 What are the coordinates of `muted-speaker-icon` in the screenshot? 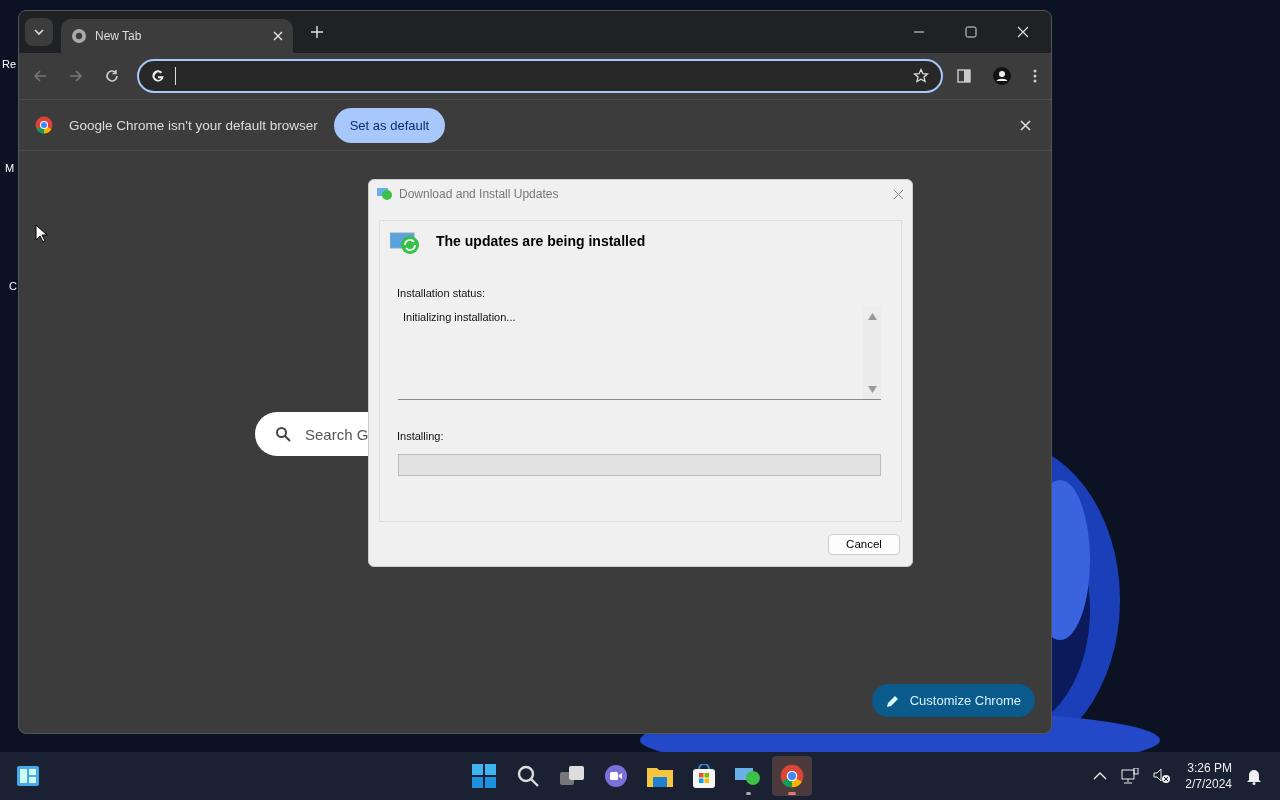 It's located at (1162, 776).